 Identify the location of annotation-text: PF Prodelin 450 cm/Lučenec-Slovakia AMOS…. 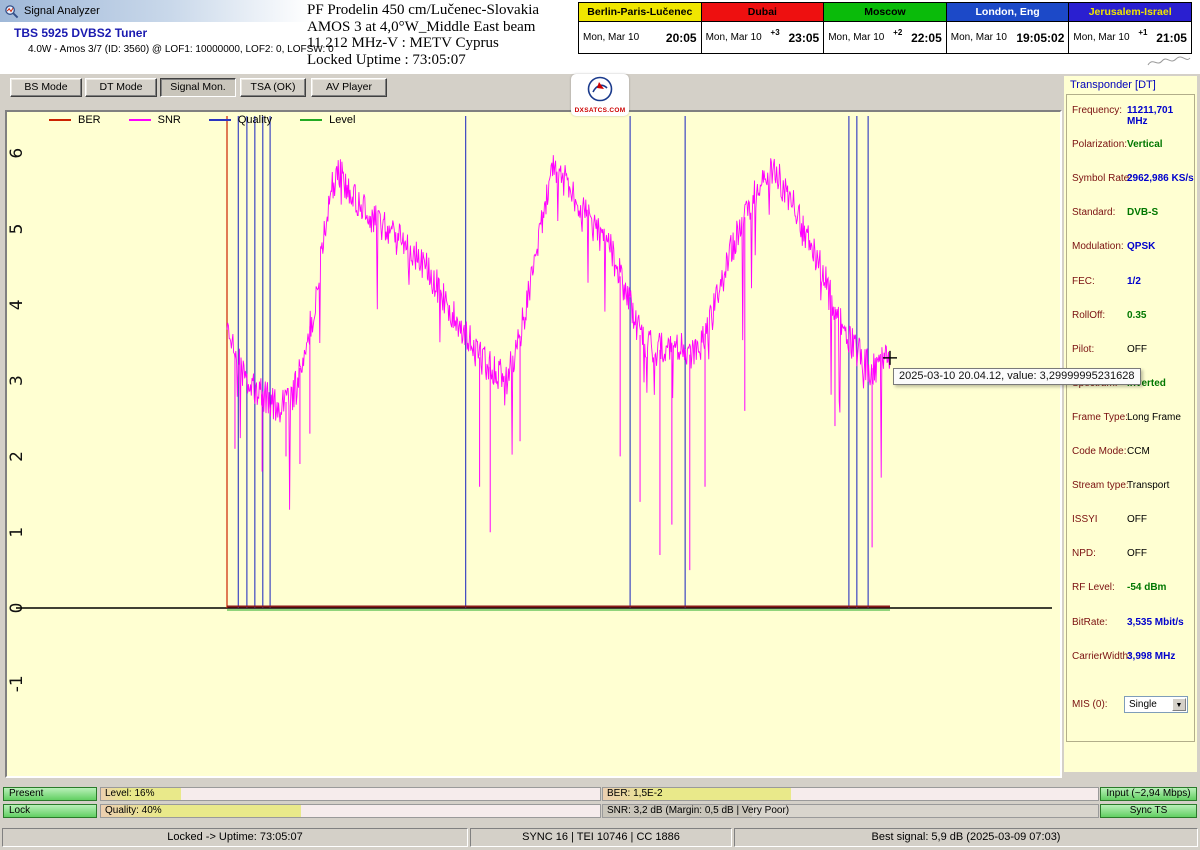
(444, 35).